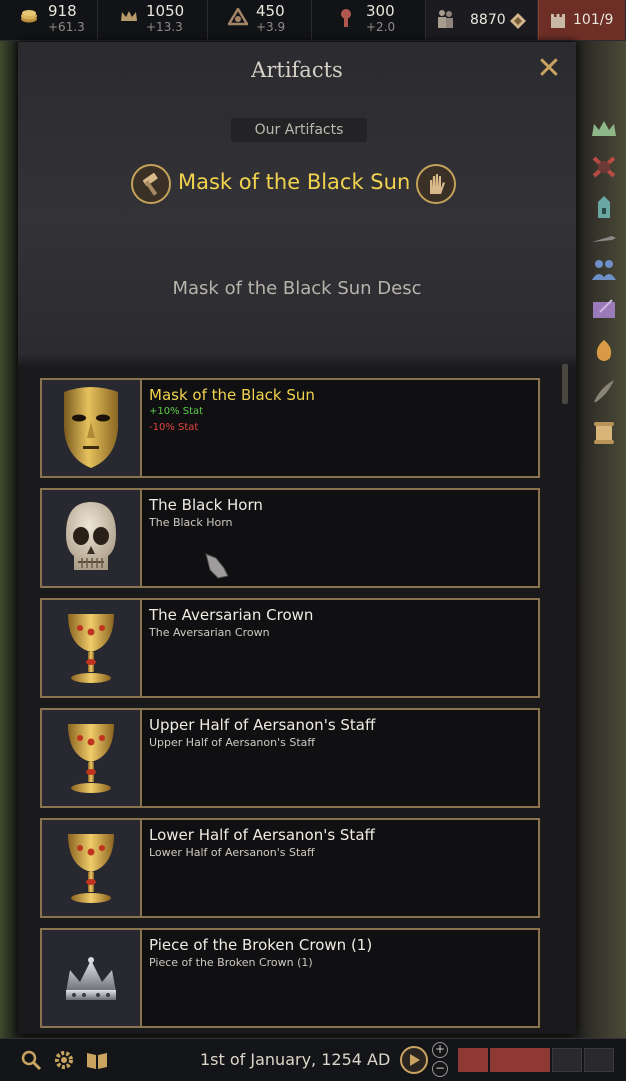 The height and width of the screenshot is (1081, 626). What do you see at coordinates (206, 505) in the screenshot?
I see `artifact-name: The Black Horn` at bounding box center [206, 505].